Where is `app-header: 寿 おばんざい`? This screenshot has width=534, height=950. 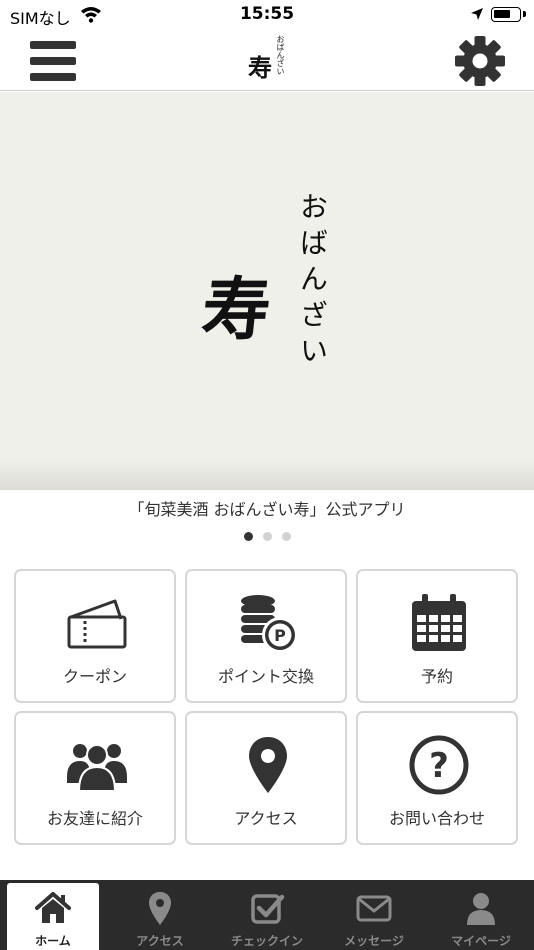
app-header: 寿 おばんざい is located at coordinates (267, 60).